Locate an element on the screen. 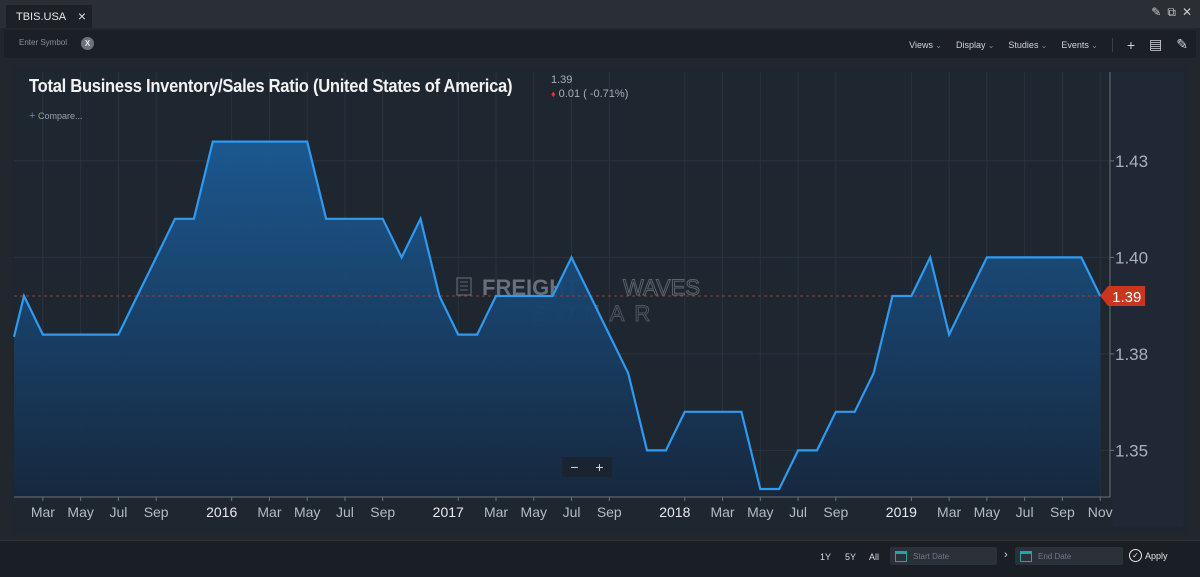 This screenshot has height=577, width=1200. last-value: 1.39 is located at coordinates (562, 80).